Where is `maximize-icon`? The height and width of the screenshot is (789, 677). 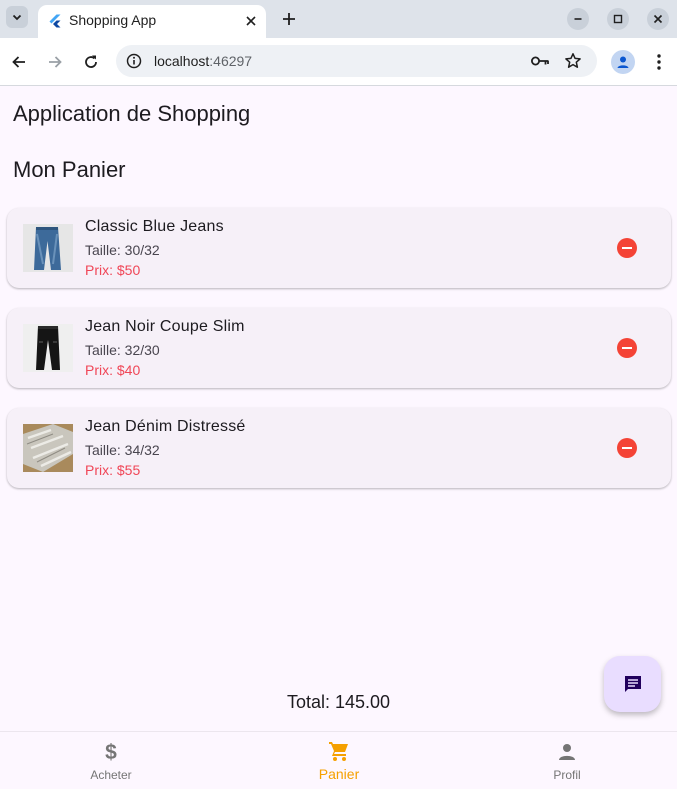
maximize-icon is located at coordinates (618, 19).